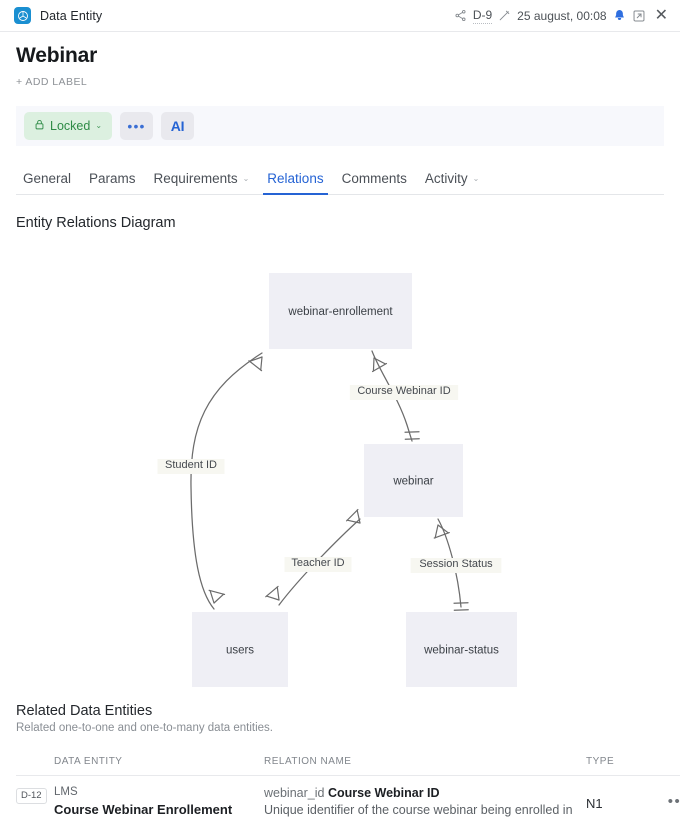  I want to click on svg-text: Session Status, so click(456, 564).